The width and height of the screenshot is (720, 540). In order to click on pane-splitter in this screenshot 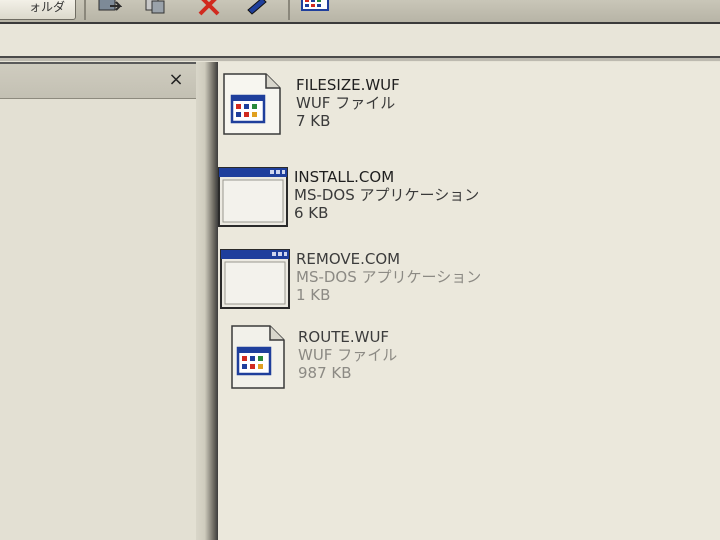, I will do `click(207, 301)`.